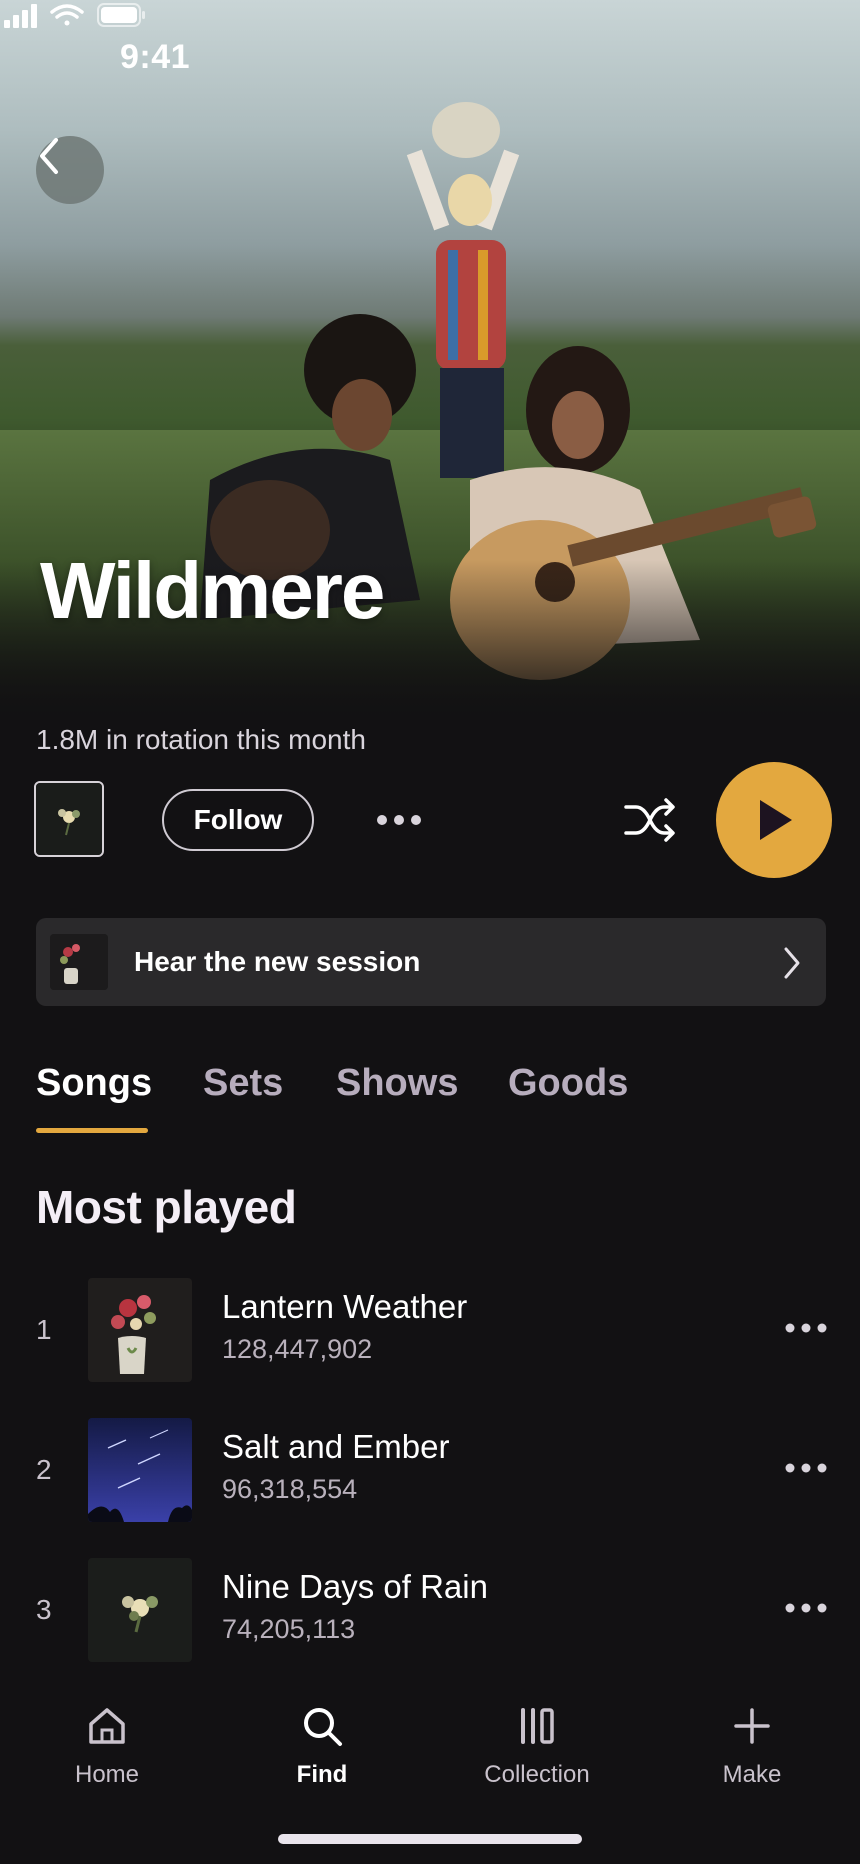 This screenshot has height=1864, width=860. Describe the element at coordinates (121, 15) in the screenshot. I see `battery-icon` at that location.